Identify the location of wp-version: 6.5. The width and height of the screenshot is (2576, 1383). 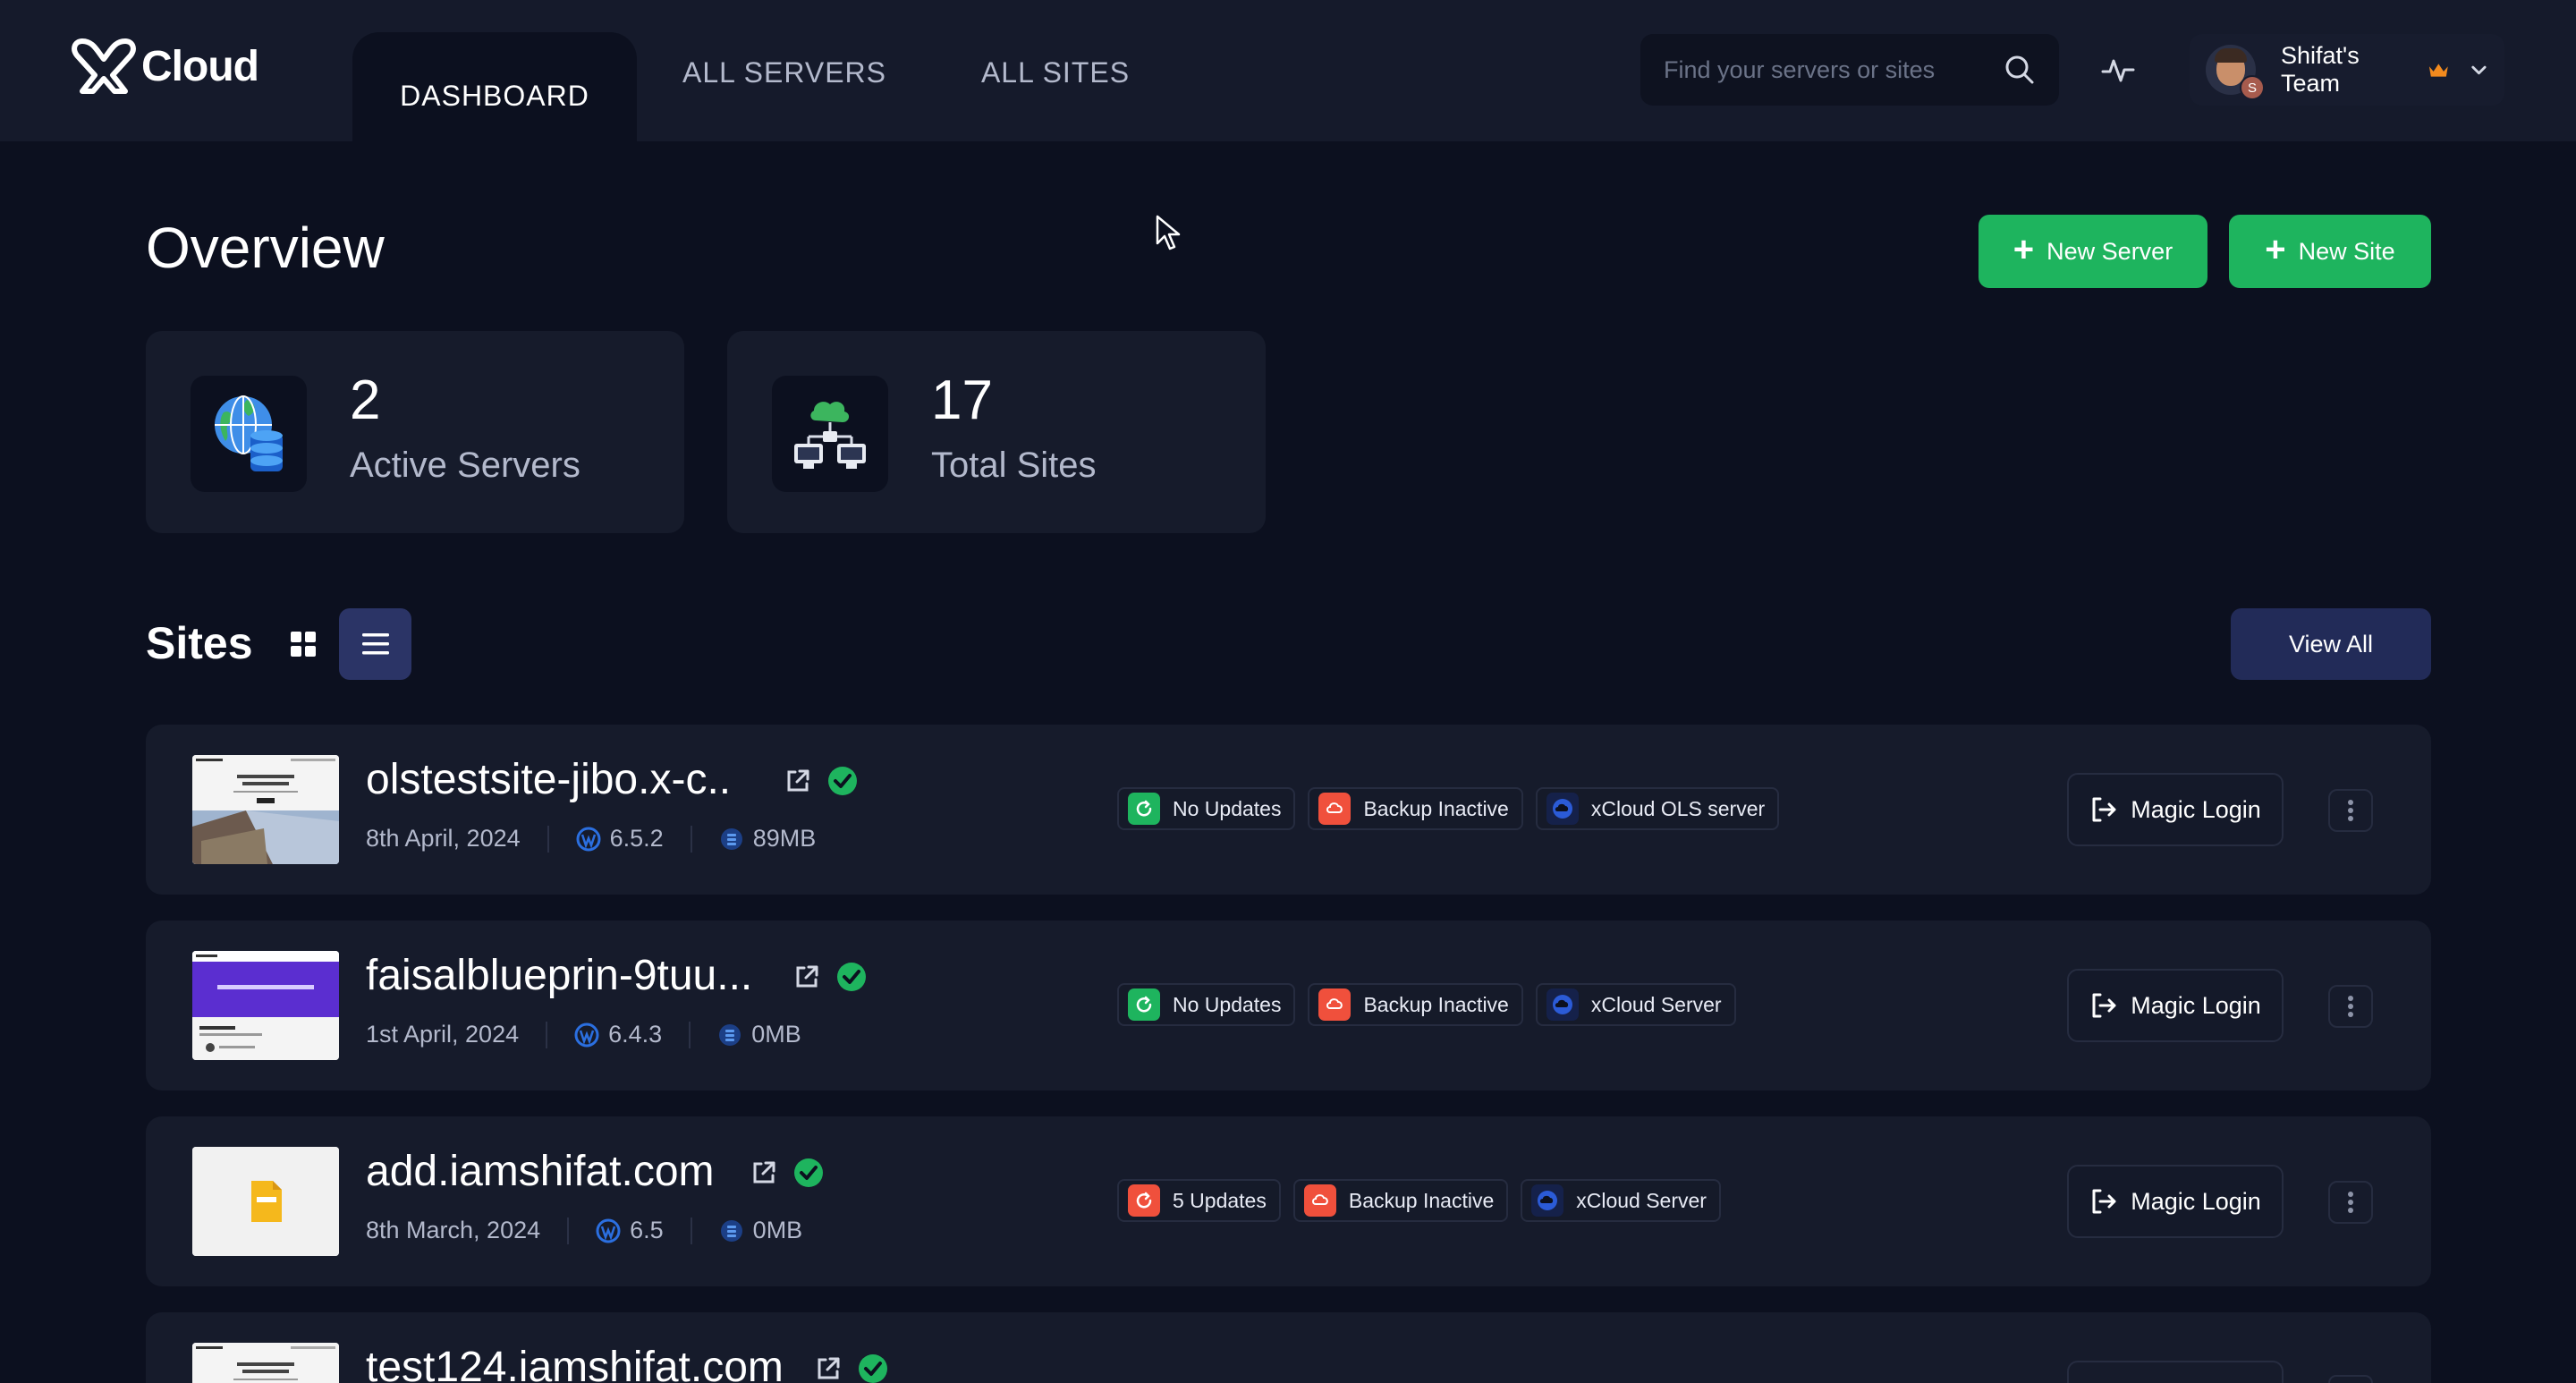
(647, 1230).